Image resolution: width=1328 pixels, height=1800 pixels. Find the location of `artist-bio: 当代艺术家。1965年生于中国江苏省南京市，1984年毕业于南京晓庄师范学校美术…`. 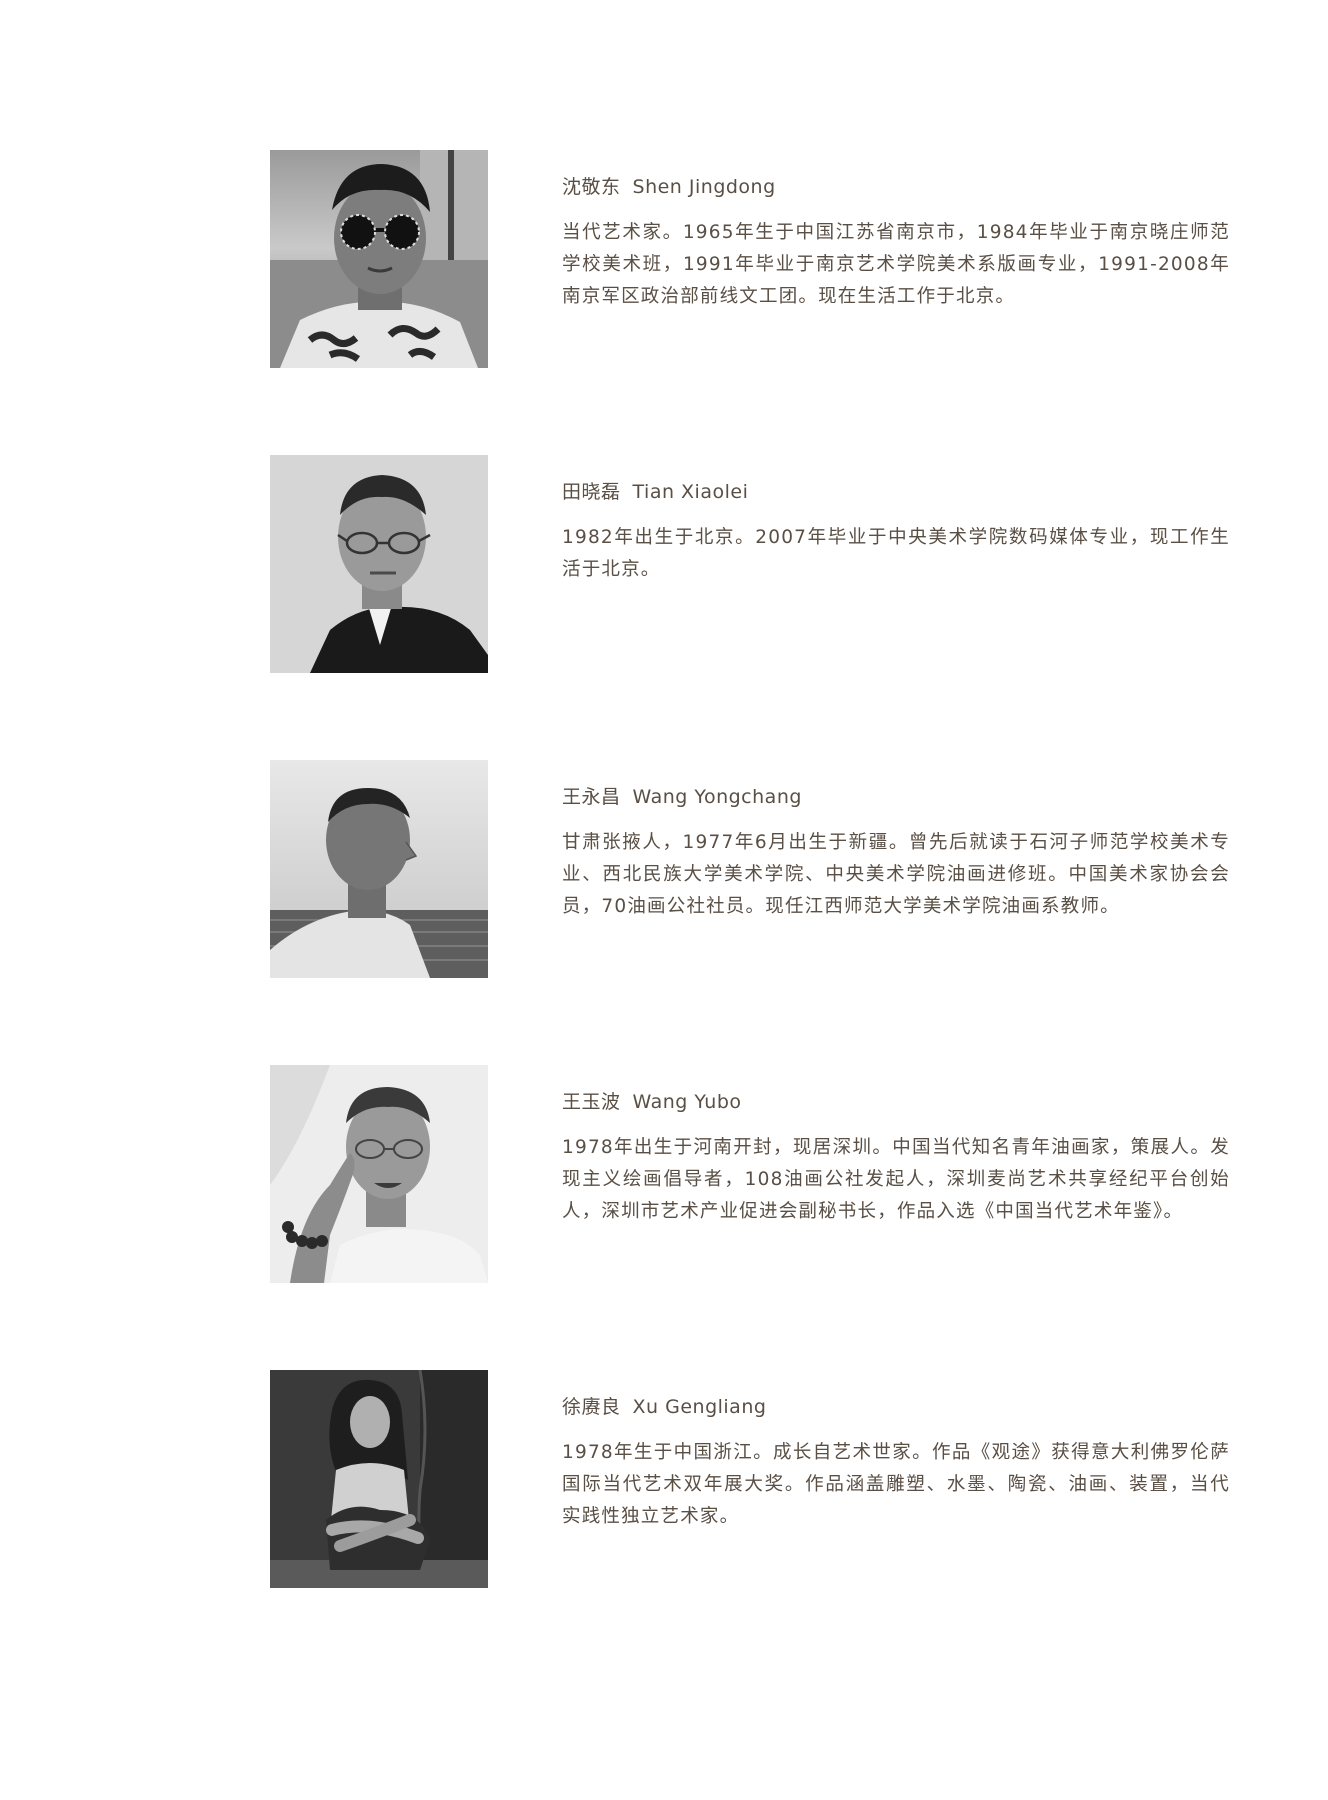

artist-bio: 当代艺术家。1965年生于中国江苏省南京市，1984年毕业于南京晓庄师范学校美术… is located at coordinates (896, 264).